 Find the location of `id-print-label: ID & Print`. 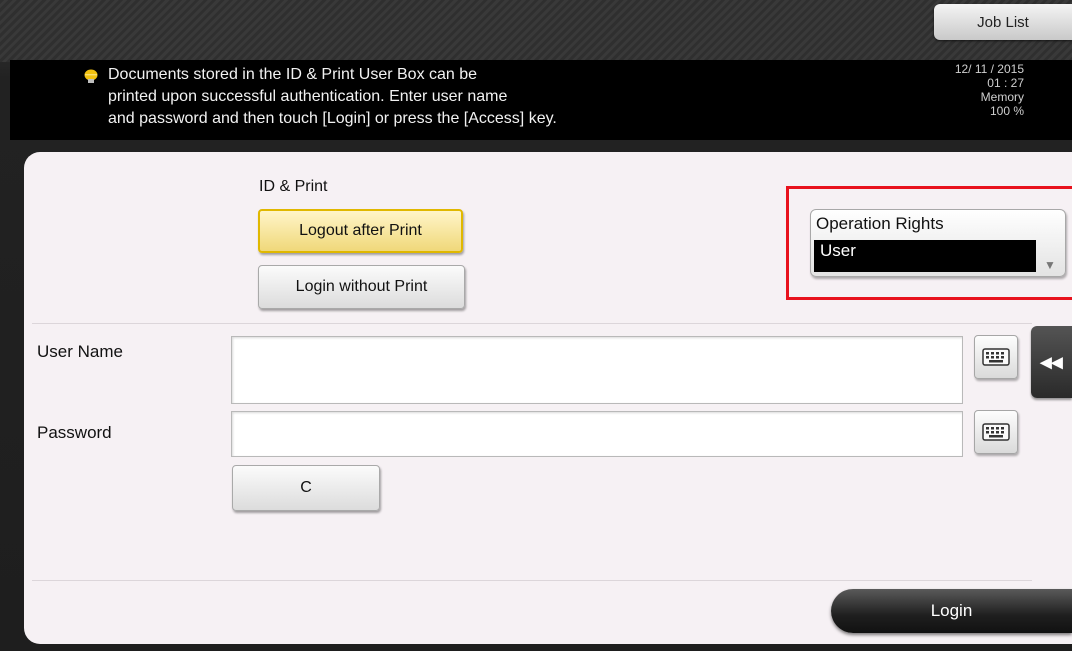

id-print-label: ID & Print is located at coordinates (293, 186).